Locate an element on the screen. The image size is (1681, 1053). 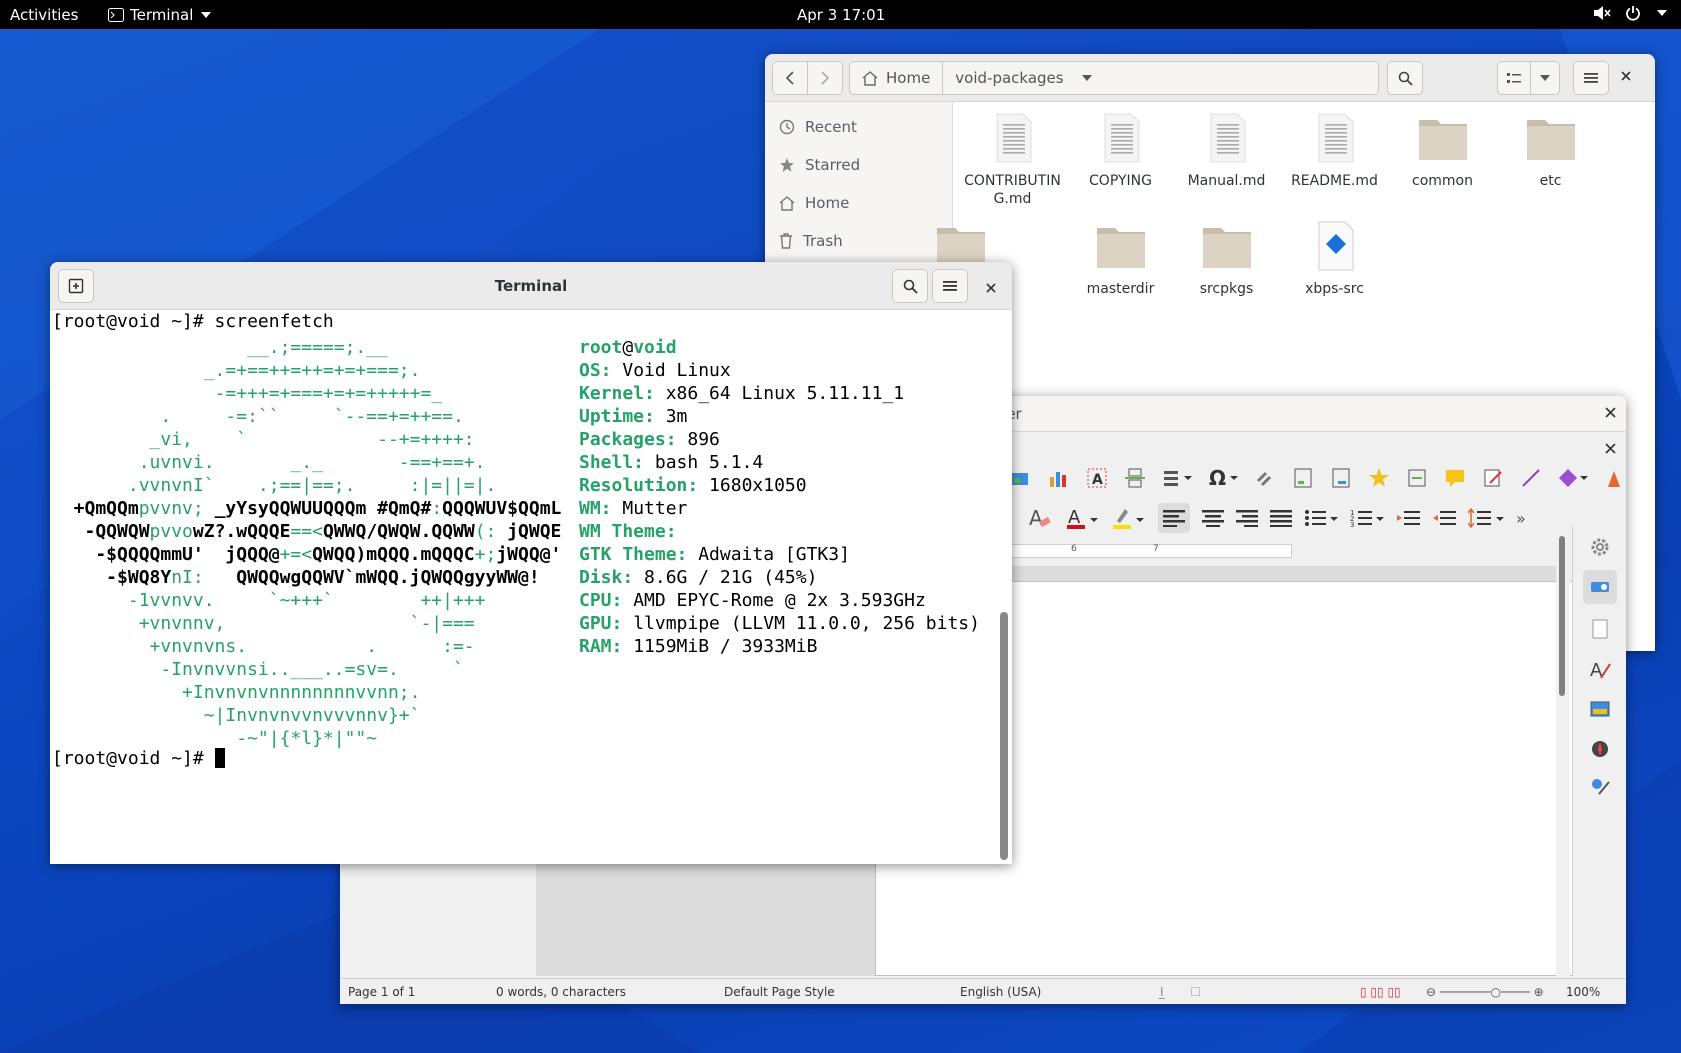
info-line: root@void is located at coordinates (628, 347).